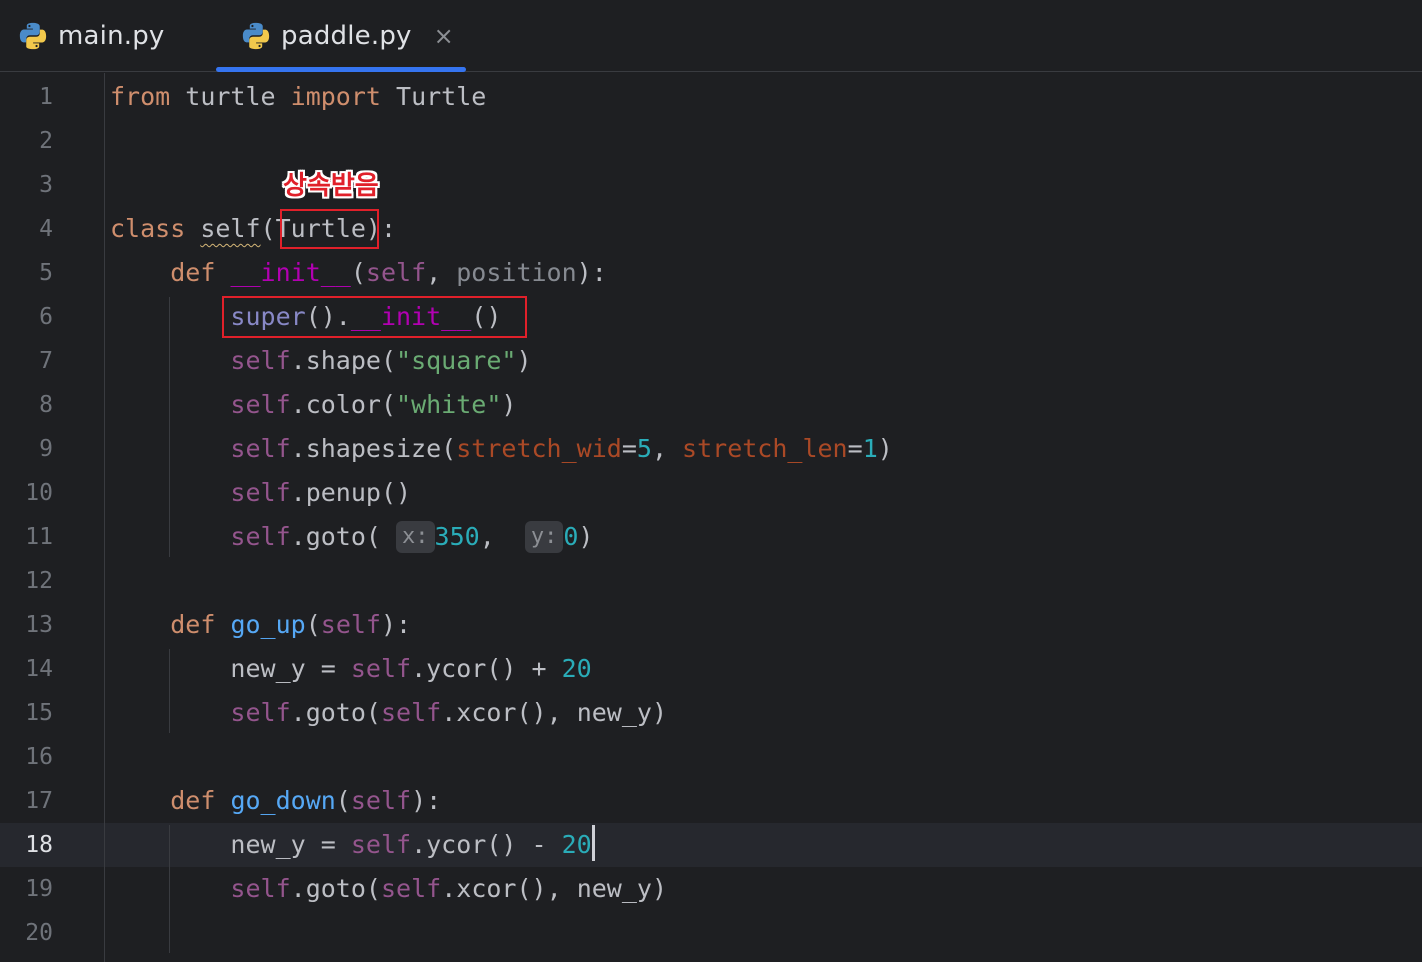 The width and height of the screenshot is (1422, 962). I want to click on code-line-1: 1 from turtle import Turtle, so click(711, 97).